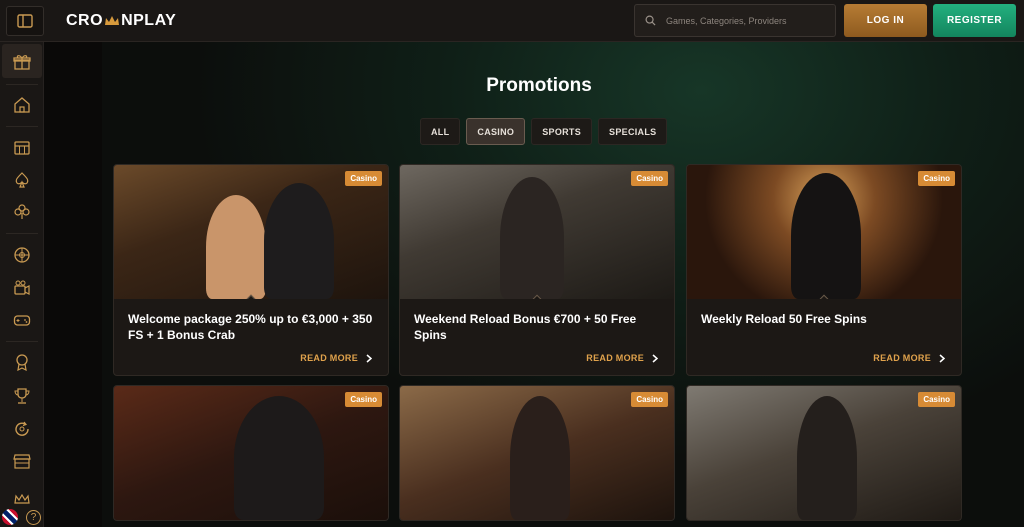 The height and width of the screenshot is (527, 1024). What do you see at coordinates (974, 20) in the screenshot?
I see `register-button: REGISTER` at bounding box center [974, 20].